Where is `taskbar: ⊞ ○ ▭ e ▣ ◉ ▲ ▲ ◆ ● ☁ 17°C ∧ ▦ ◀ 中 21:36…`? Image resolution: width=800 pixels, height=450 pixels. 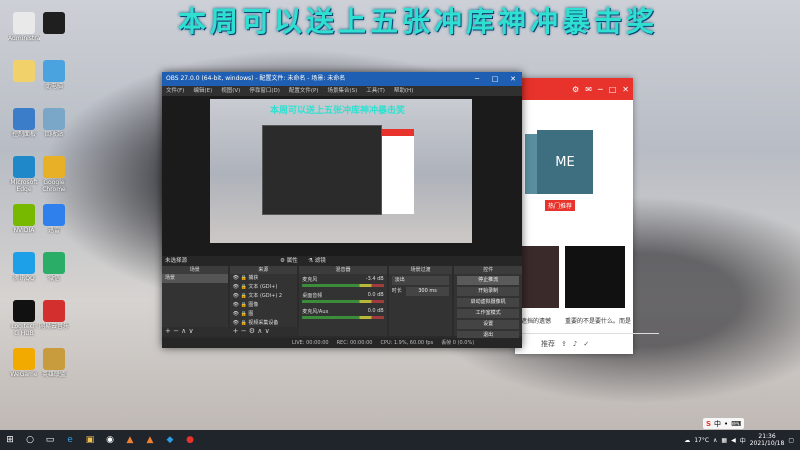
taskbar: ⊞ ○ ▭ e ▣ ◉ ▲ ▲ ◆ ● ☁ 17°C ∧ ▦ ◀ 中 21:36… is located at coordinates (400, 440).